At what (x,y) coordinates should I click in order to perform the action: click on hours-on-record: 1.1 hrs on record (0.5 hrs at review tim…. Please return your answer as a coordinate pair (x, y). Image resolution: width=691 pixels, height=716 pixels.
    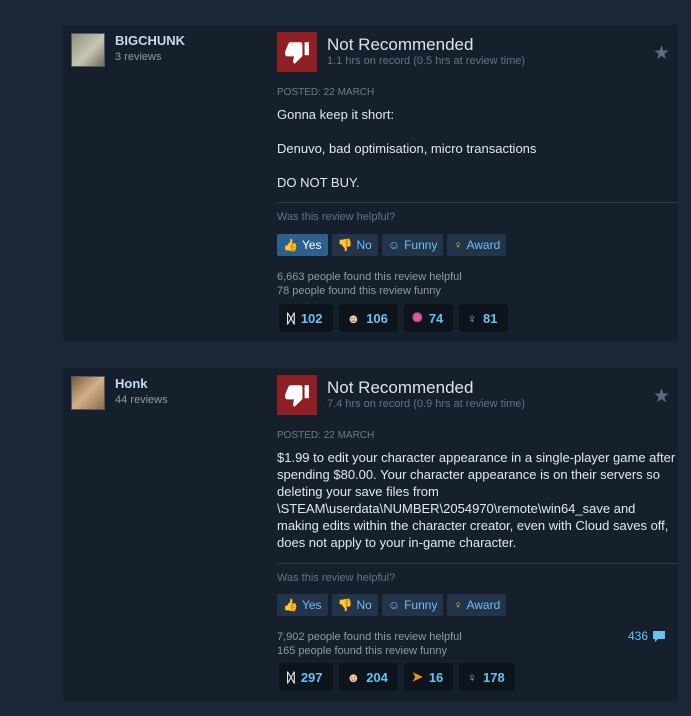
    Looking at the image, I should click on (426, 61).